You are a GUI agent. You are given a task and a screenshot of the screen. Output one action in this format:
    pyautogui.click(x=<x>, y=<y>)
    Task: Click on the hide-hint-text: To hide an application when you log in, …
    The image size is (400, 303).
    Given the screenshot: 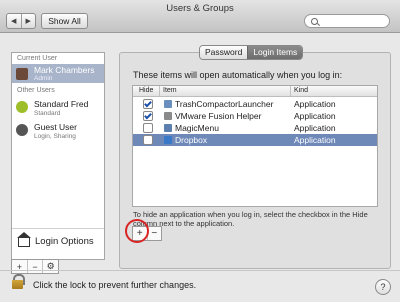 What is the action you would take?
    pyautogui.click(x=250, y=219)
    